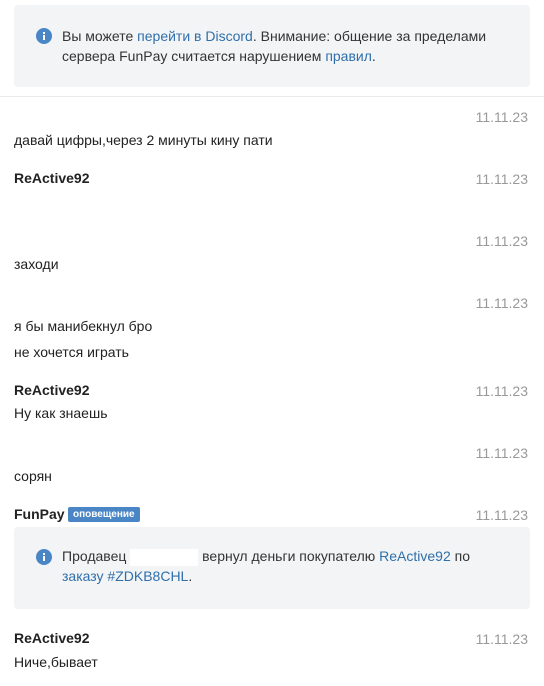 This screenshot has width=544, height=686. I want to click on message-text: давай цифры,через 2 минуты кину пати, so click(143, 140).